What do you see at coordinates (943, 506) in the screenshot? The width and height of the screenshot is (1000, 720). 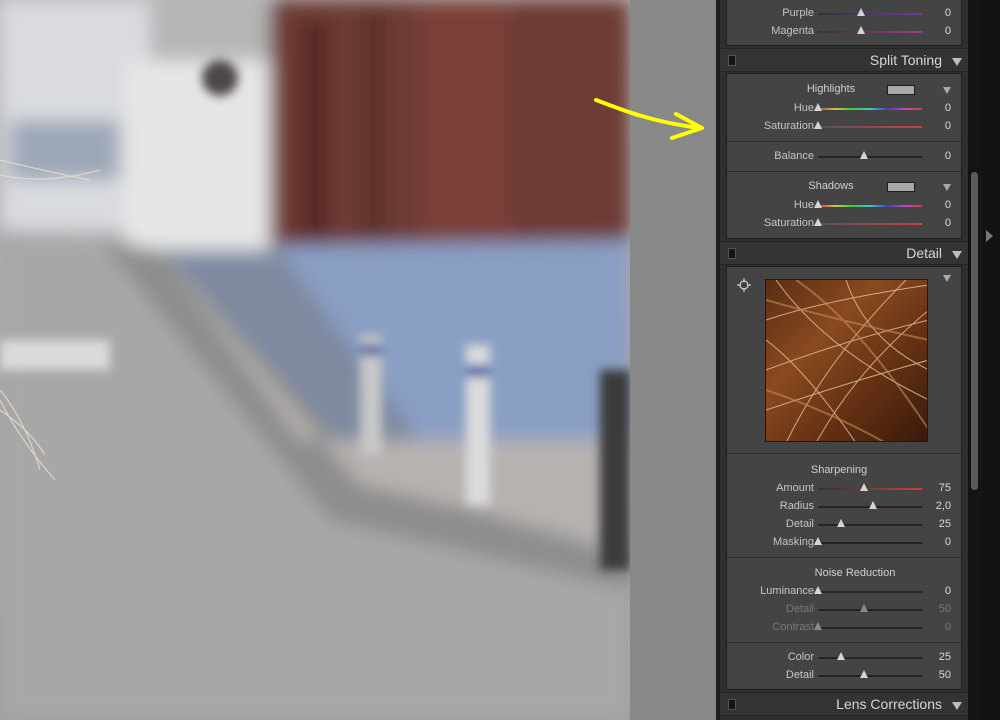 I see `slider-value: 2,0` at bounding box center [943, 506].